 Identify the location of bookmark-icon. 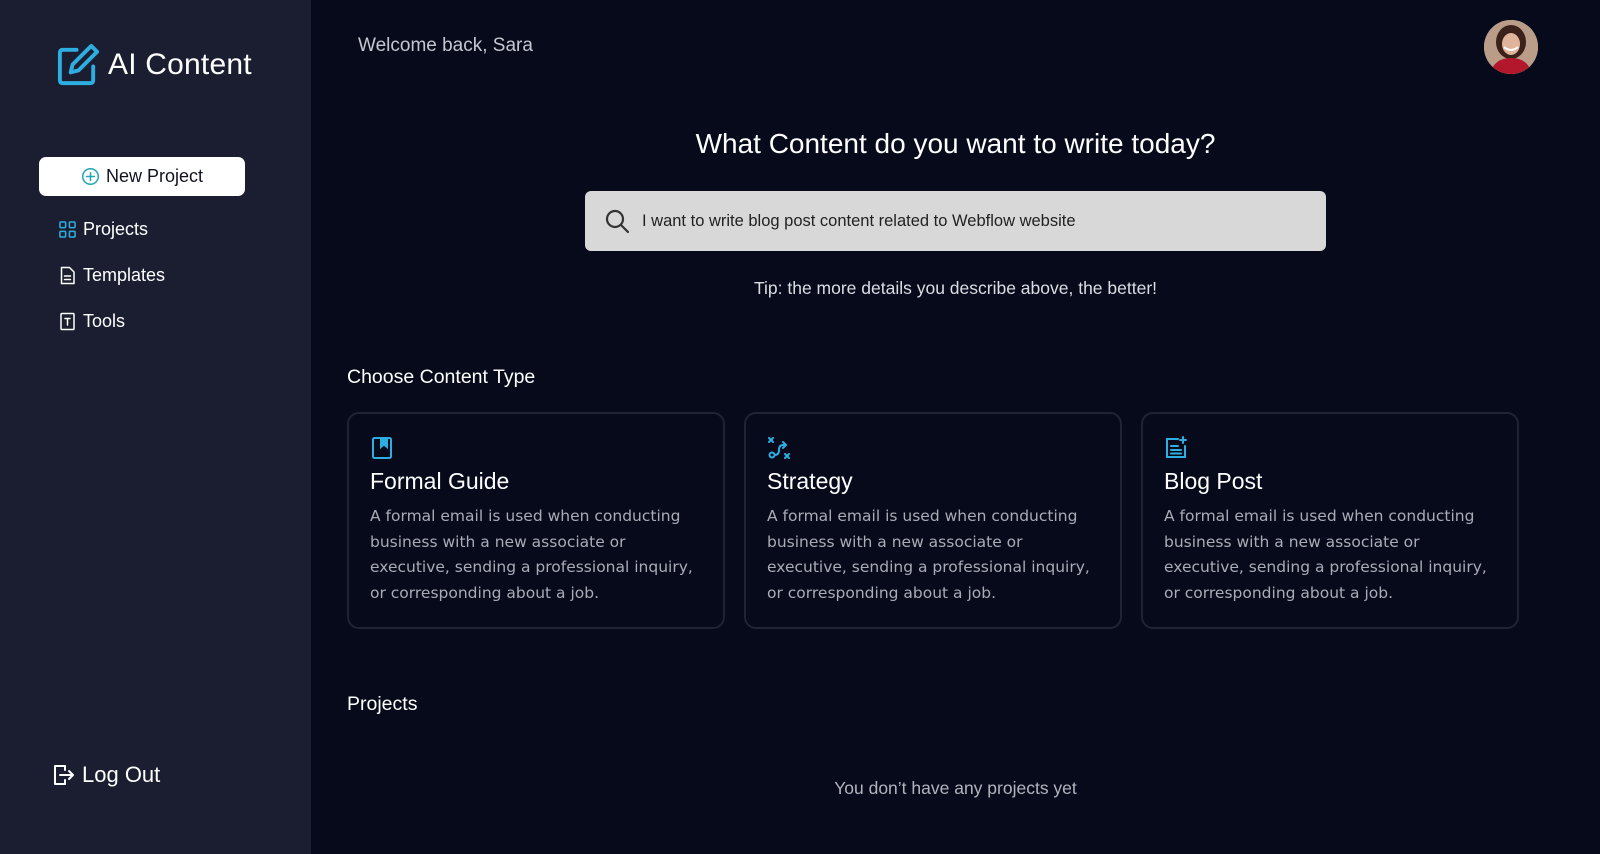
(382, 448).